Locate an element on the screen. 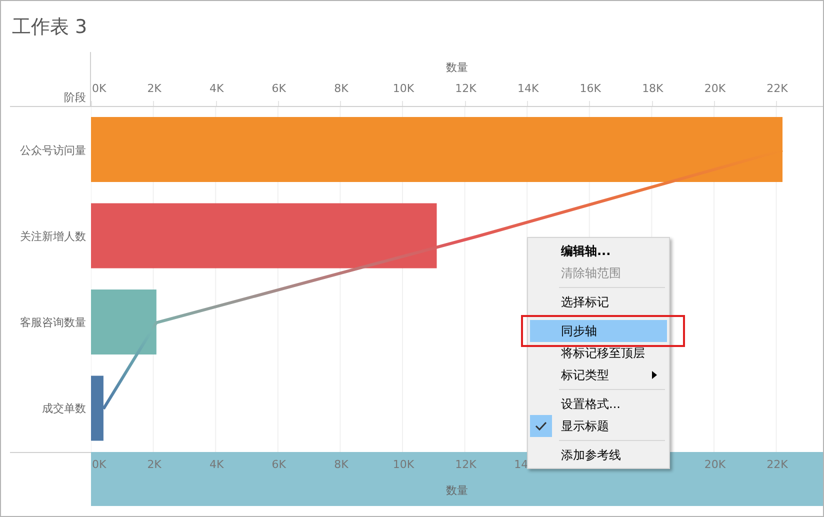 This screenshot has width=824, height=517. menu-item: 同步轴 is located at coordinates (598, 331).